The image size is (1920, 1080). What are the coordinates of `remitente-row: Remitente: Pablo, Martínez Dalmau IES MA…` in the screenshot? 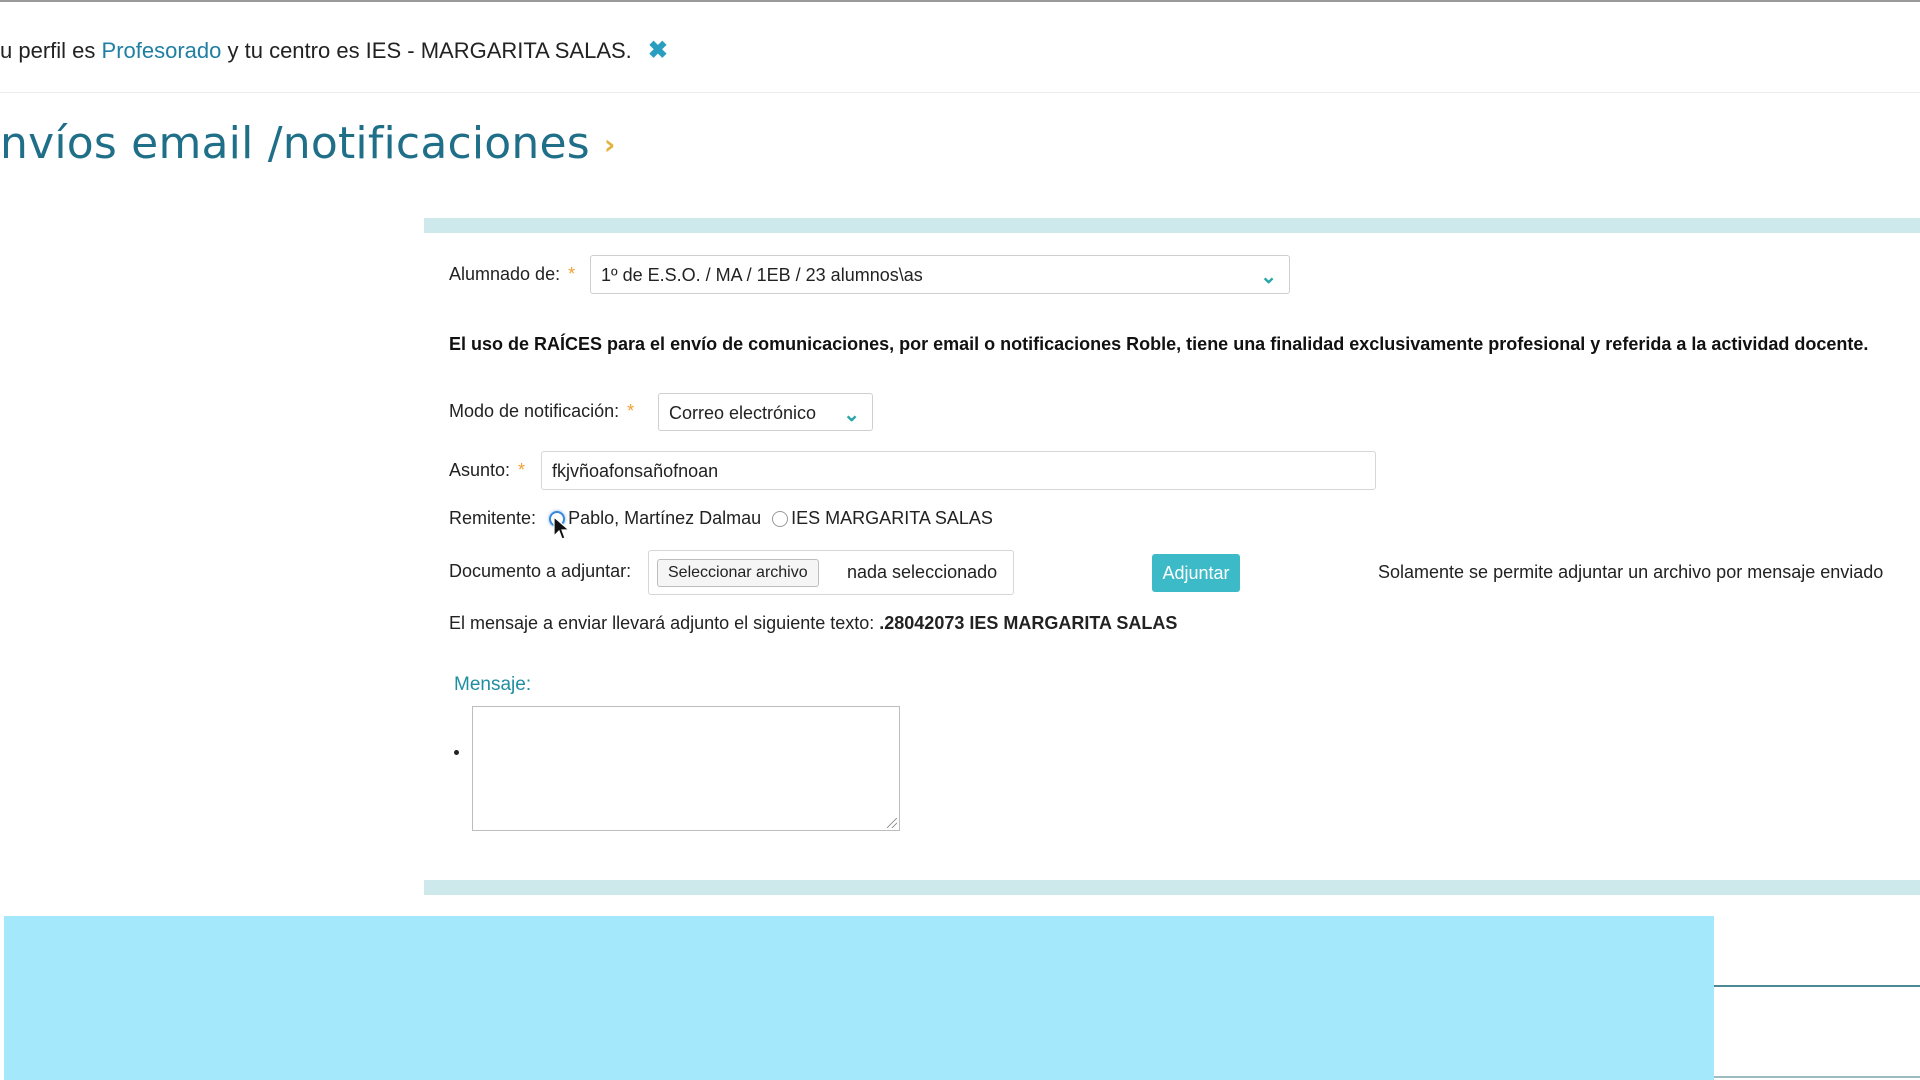 It's located at (721, 518).